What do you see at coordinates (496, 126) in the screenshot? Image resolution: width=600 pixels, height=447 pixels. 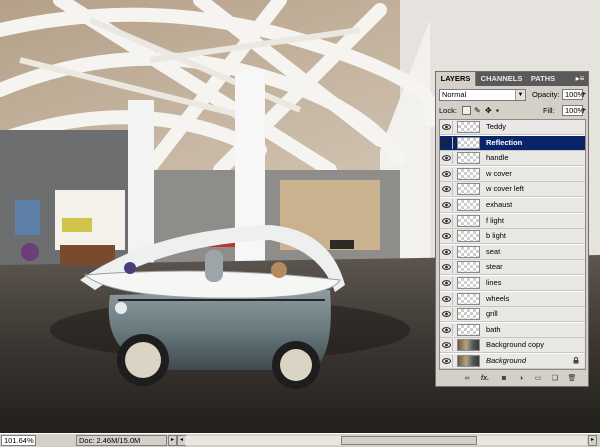 I see `layer-name: Teddy` at bounding box center [496, 126].